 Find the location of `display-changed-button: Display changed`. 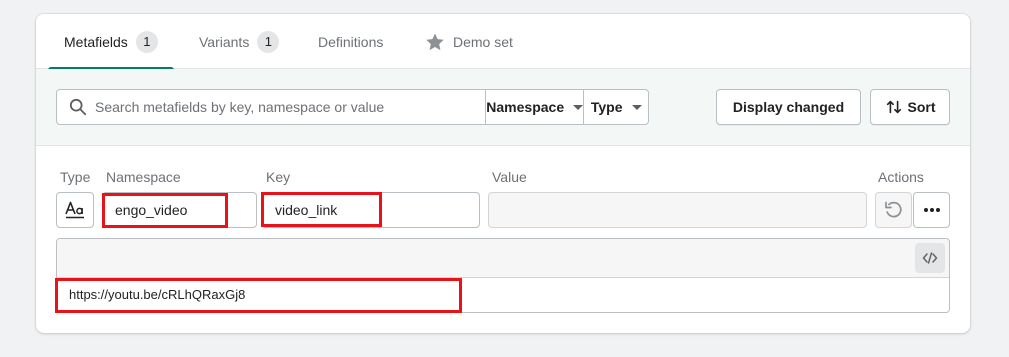

display-changed-button: Display changed is located at coordinates (788, 107).